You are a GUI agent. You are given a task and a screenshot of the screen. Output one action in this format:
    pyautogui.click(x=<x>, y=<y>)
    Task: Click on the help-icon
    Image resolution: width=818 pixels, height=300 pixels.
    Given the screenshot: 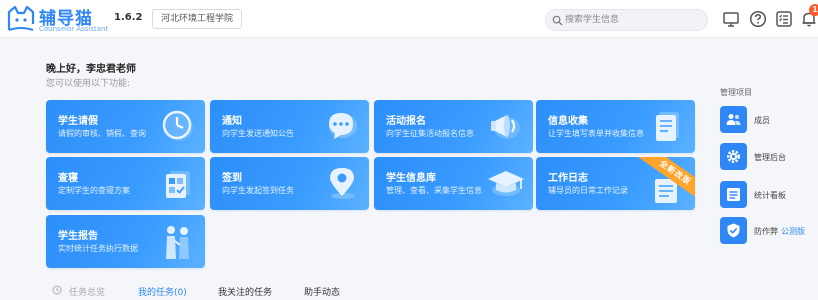 What is the action you would take?
    pyautogui.click(x=758, y=19)
    